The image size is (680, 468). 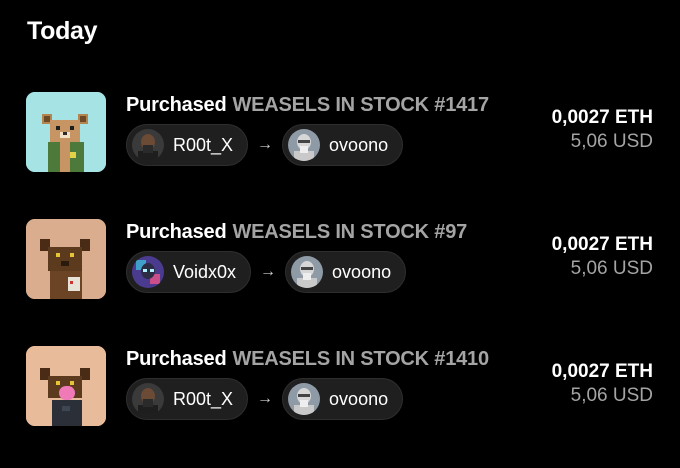 What do you see at coordinates (360, 105) in the screenshot?
I see `item-name-link: WEASELS IN STOCK #1417` at bounding box center [360, 105].